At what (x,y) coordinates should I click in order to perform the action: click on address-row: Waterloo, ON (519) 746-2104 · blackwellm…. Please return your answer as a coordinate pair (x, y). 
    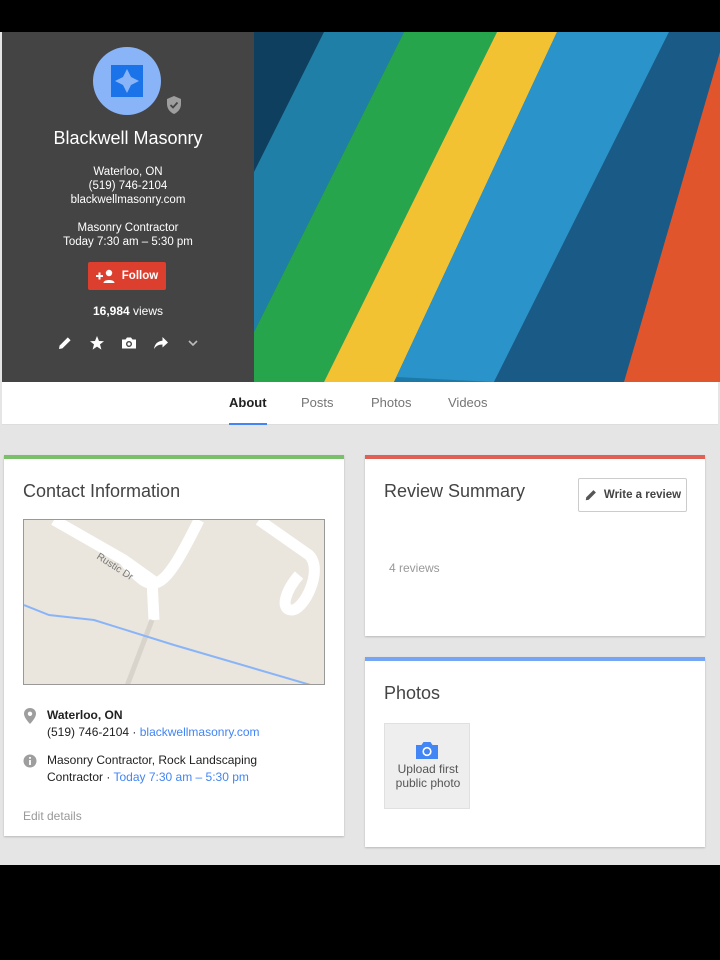
    Looking at the image, I should click on (173, 725).